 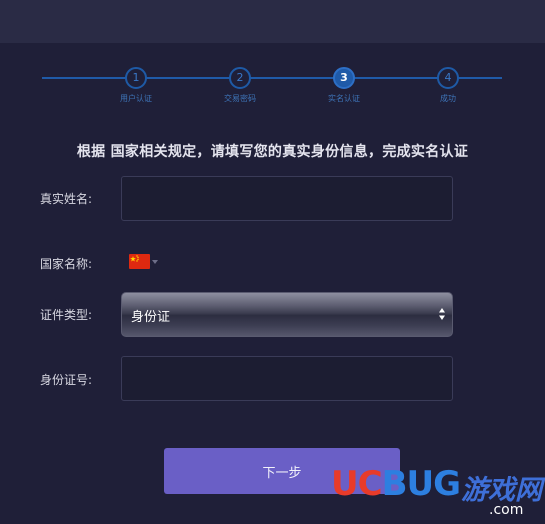 I want to click on verification-notice: 根据 国家相关规定，请填写您的真实身份信息，完成实名认证, so click(x=272, y=152).